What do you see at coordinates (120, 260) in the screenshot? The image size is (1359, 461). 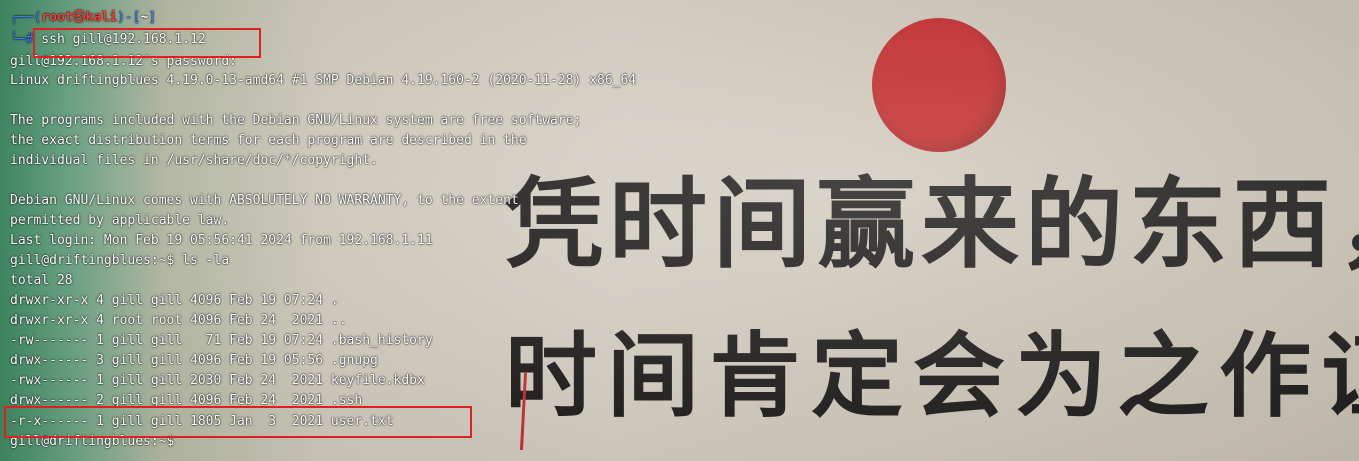 I see `ls-command-line: gill@driftingblues:~$ ls -la` at bounding box center [120, 260].